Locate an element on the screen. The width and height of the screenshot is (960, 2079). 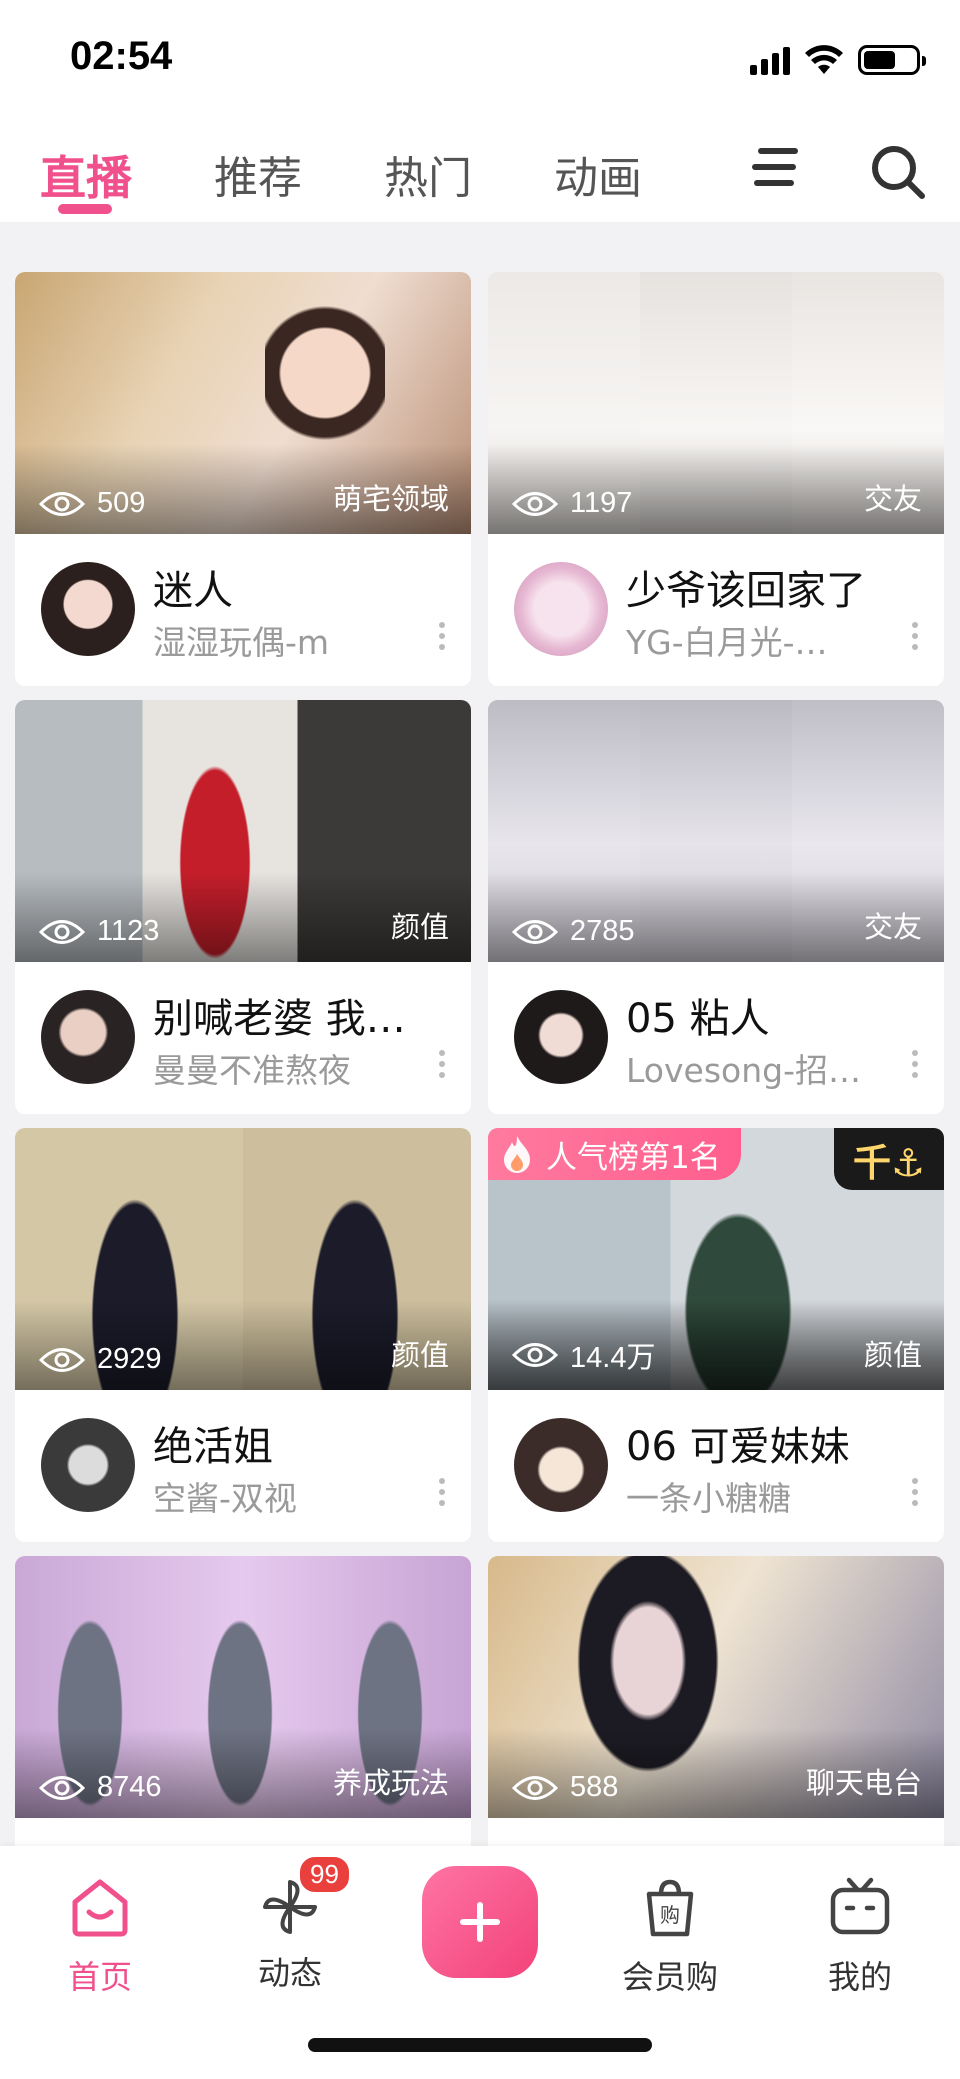
category-tag: 养成玩法 is located at coordinates (390, 1783).